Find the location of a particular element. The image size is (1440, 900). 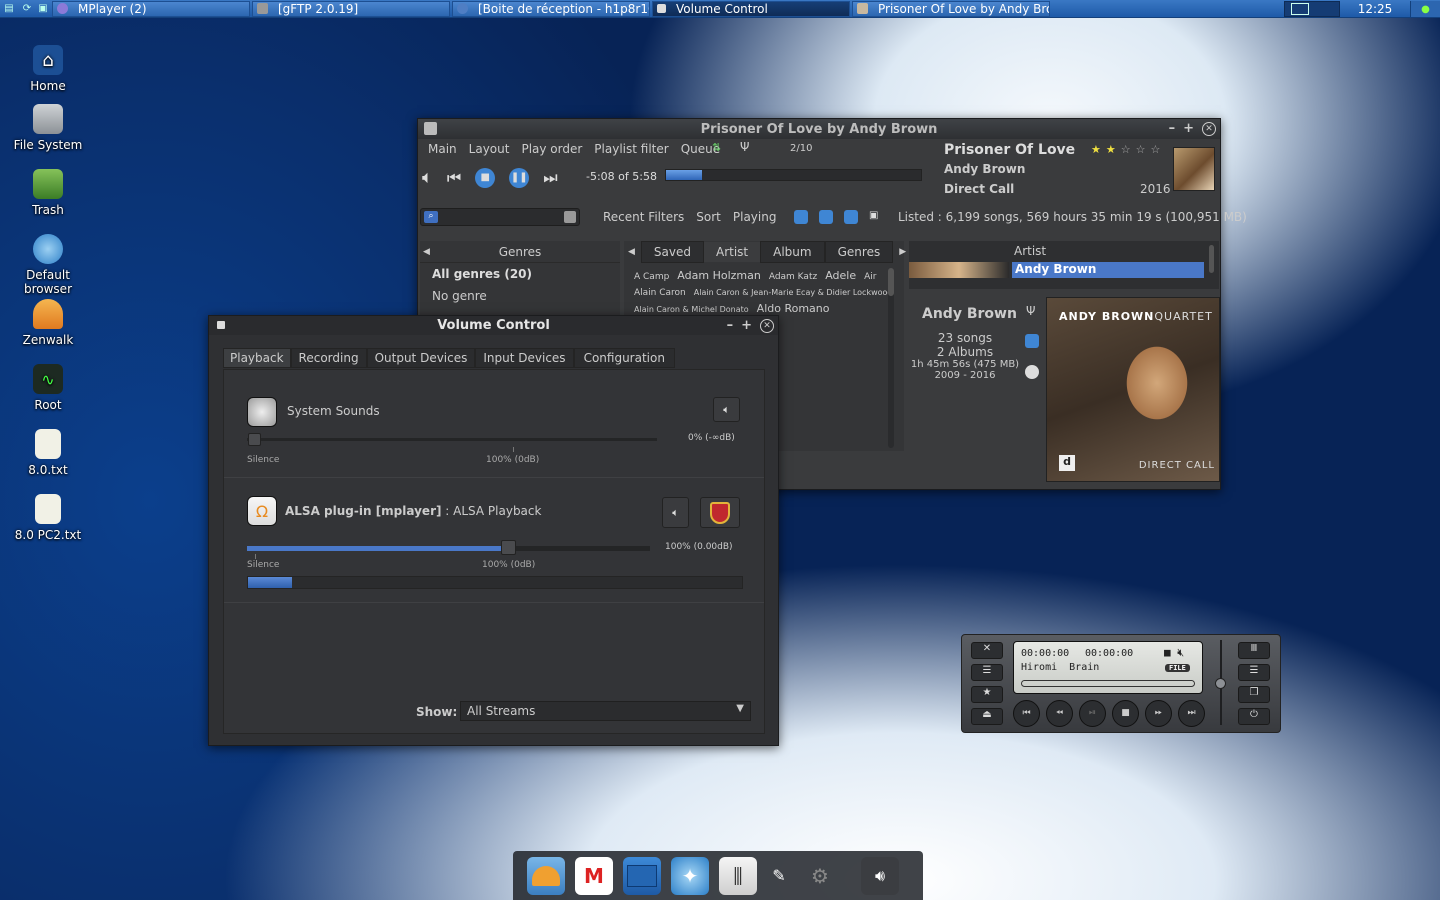

equalizer-button: Ⅲ is located at coordinates (1254, 650).